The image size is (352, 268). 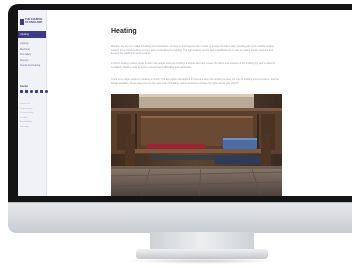 I want to click on monitor-chin, so click(x=180, y=217).